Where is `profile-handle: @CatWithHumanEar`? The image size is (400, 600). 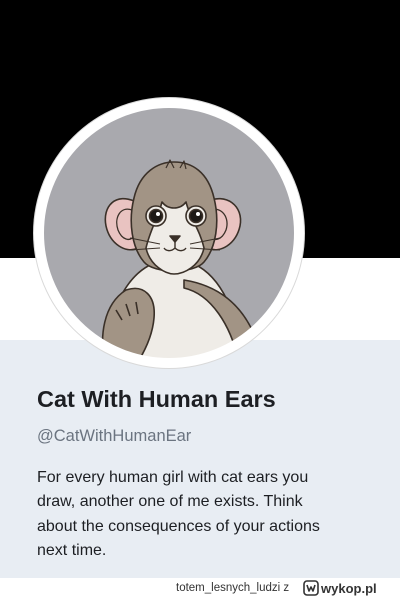
profile-handle: @CatWithHumanEar is located at coordinates (114, 436).